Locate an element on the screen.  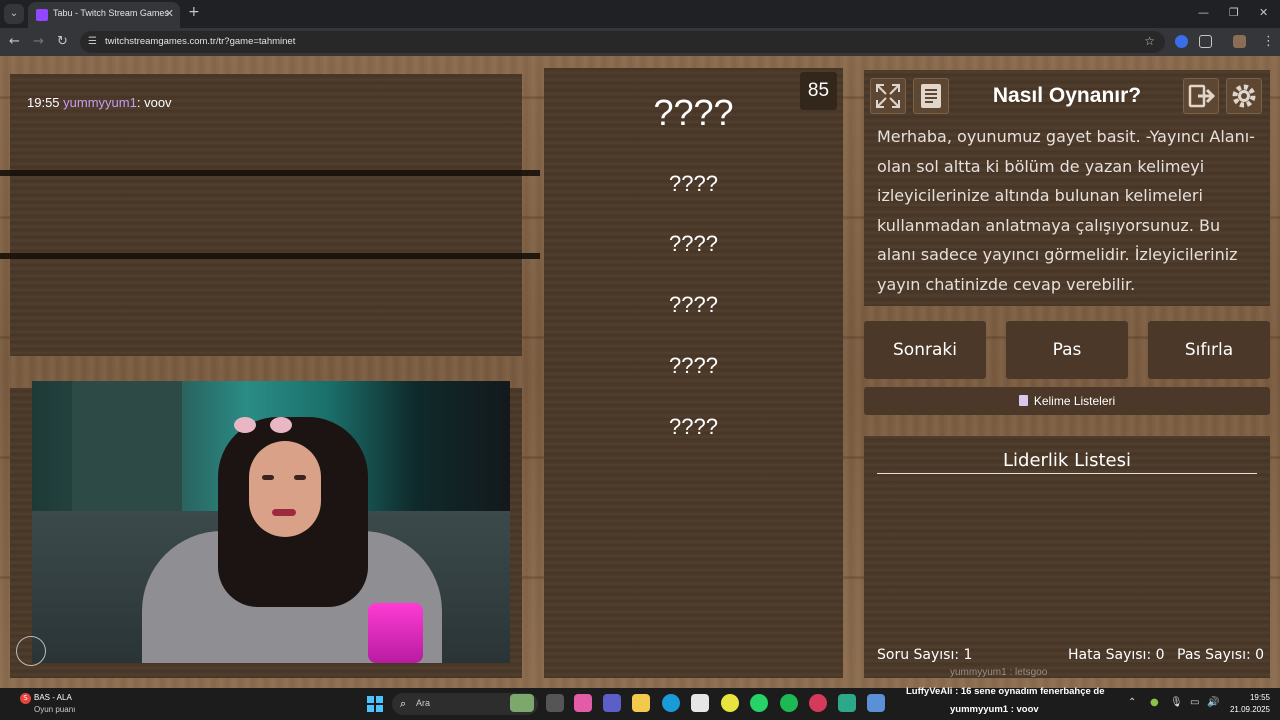
leaderboard-divider is located at coordinates (1067, 473).